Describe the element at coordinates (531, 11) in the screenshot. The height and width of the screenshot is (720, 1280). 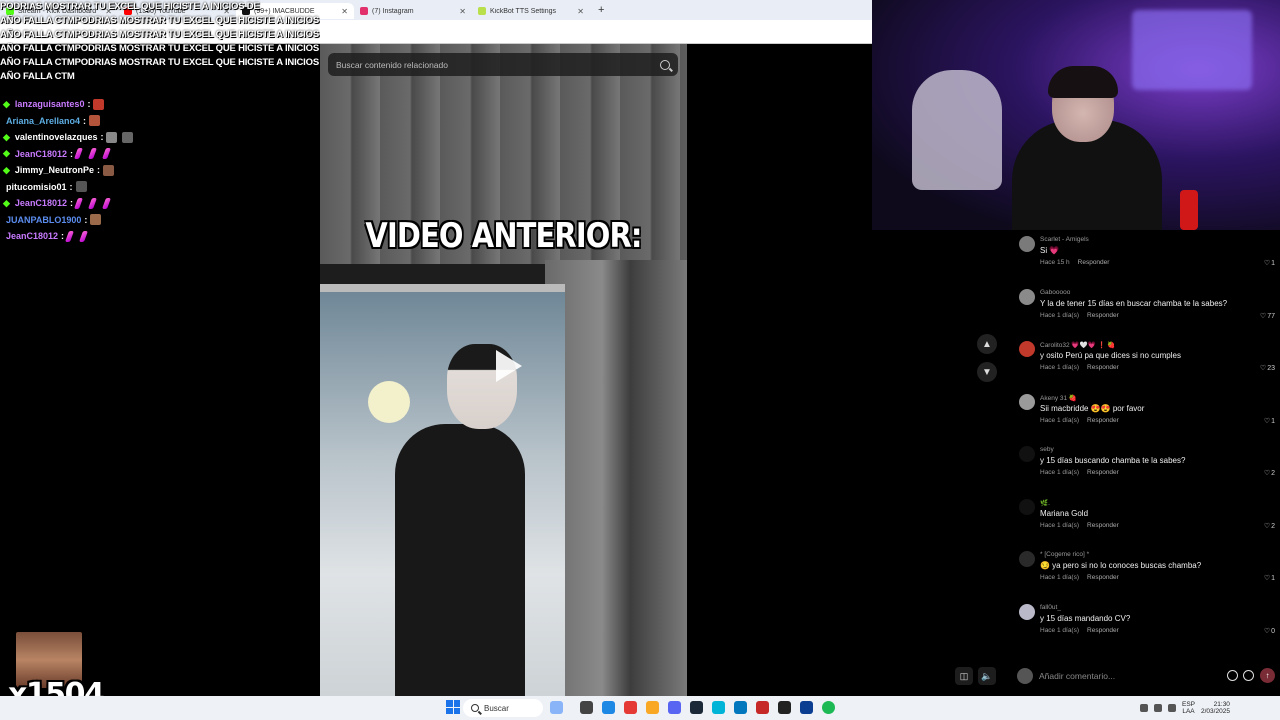
I see `browser-tab: KickBot TTS Settings ✕` at that location.